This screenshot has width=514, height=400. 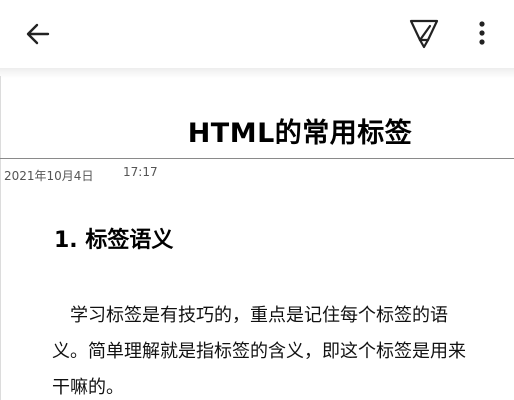 What do you see at coordinates (49, 176) in the screenshot?
I see `document-date: 2021年10月4日` at bounding box center [49, 176].